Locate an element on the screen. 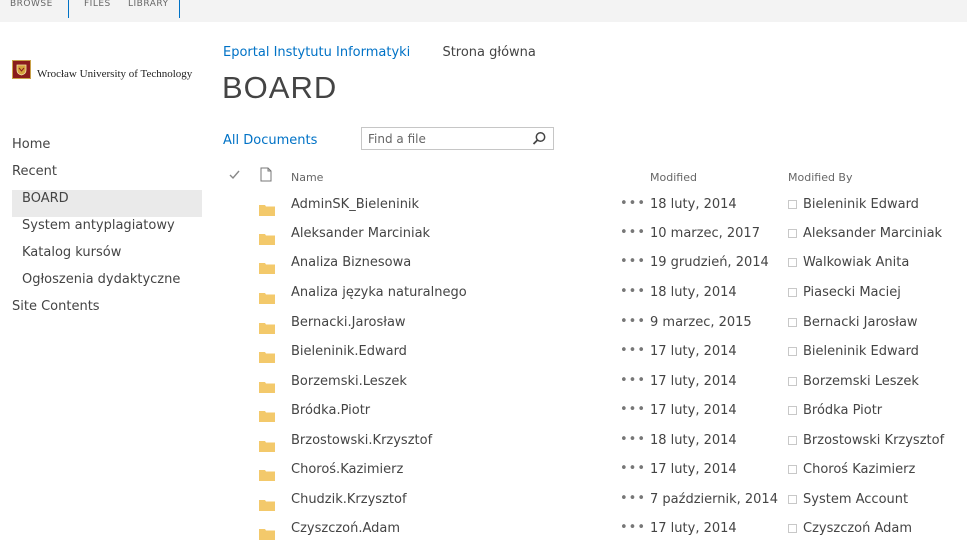  item-modified-by: Bernacki Jarosław is located at coordinates (853, 322).